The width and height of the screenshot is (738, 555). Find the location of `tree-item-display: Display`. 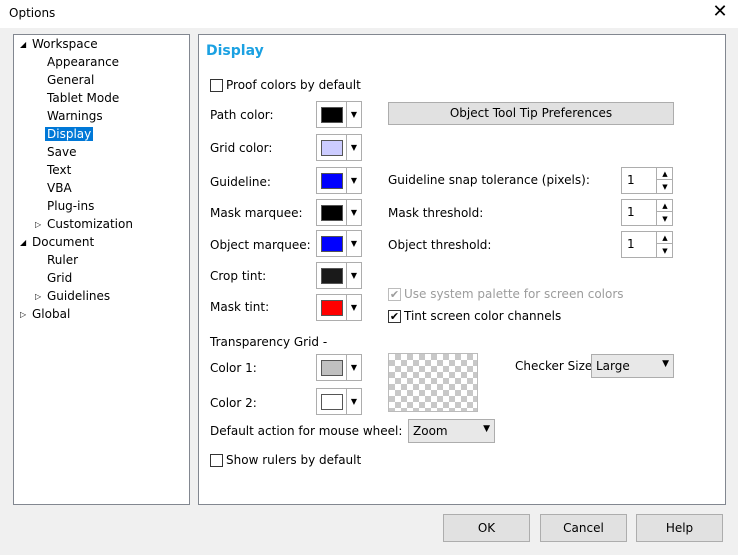

tree-item-display: Display is located at coordinates (69, 134).